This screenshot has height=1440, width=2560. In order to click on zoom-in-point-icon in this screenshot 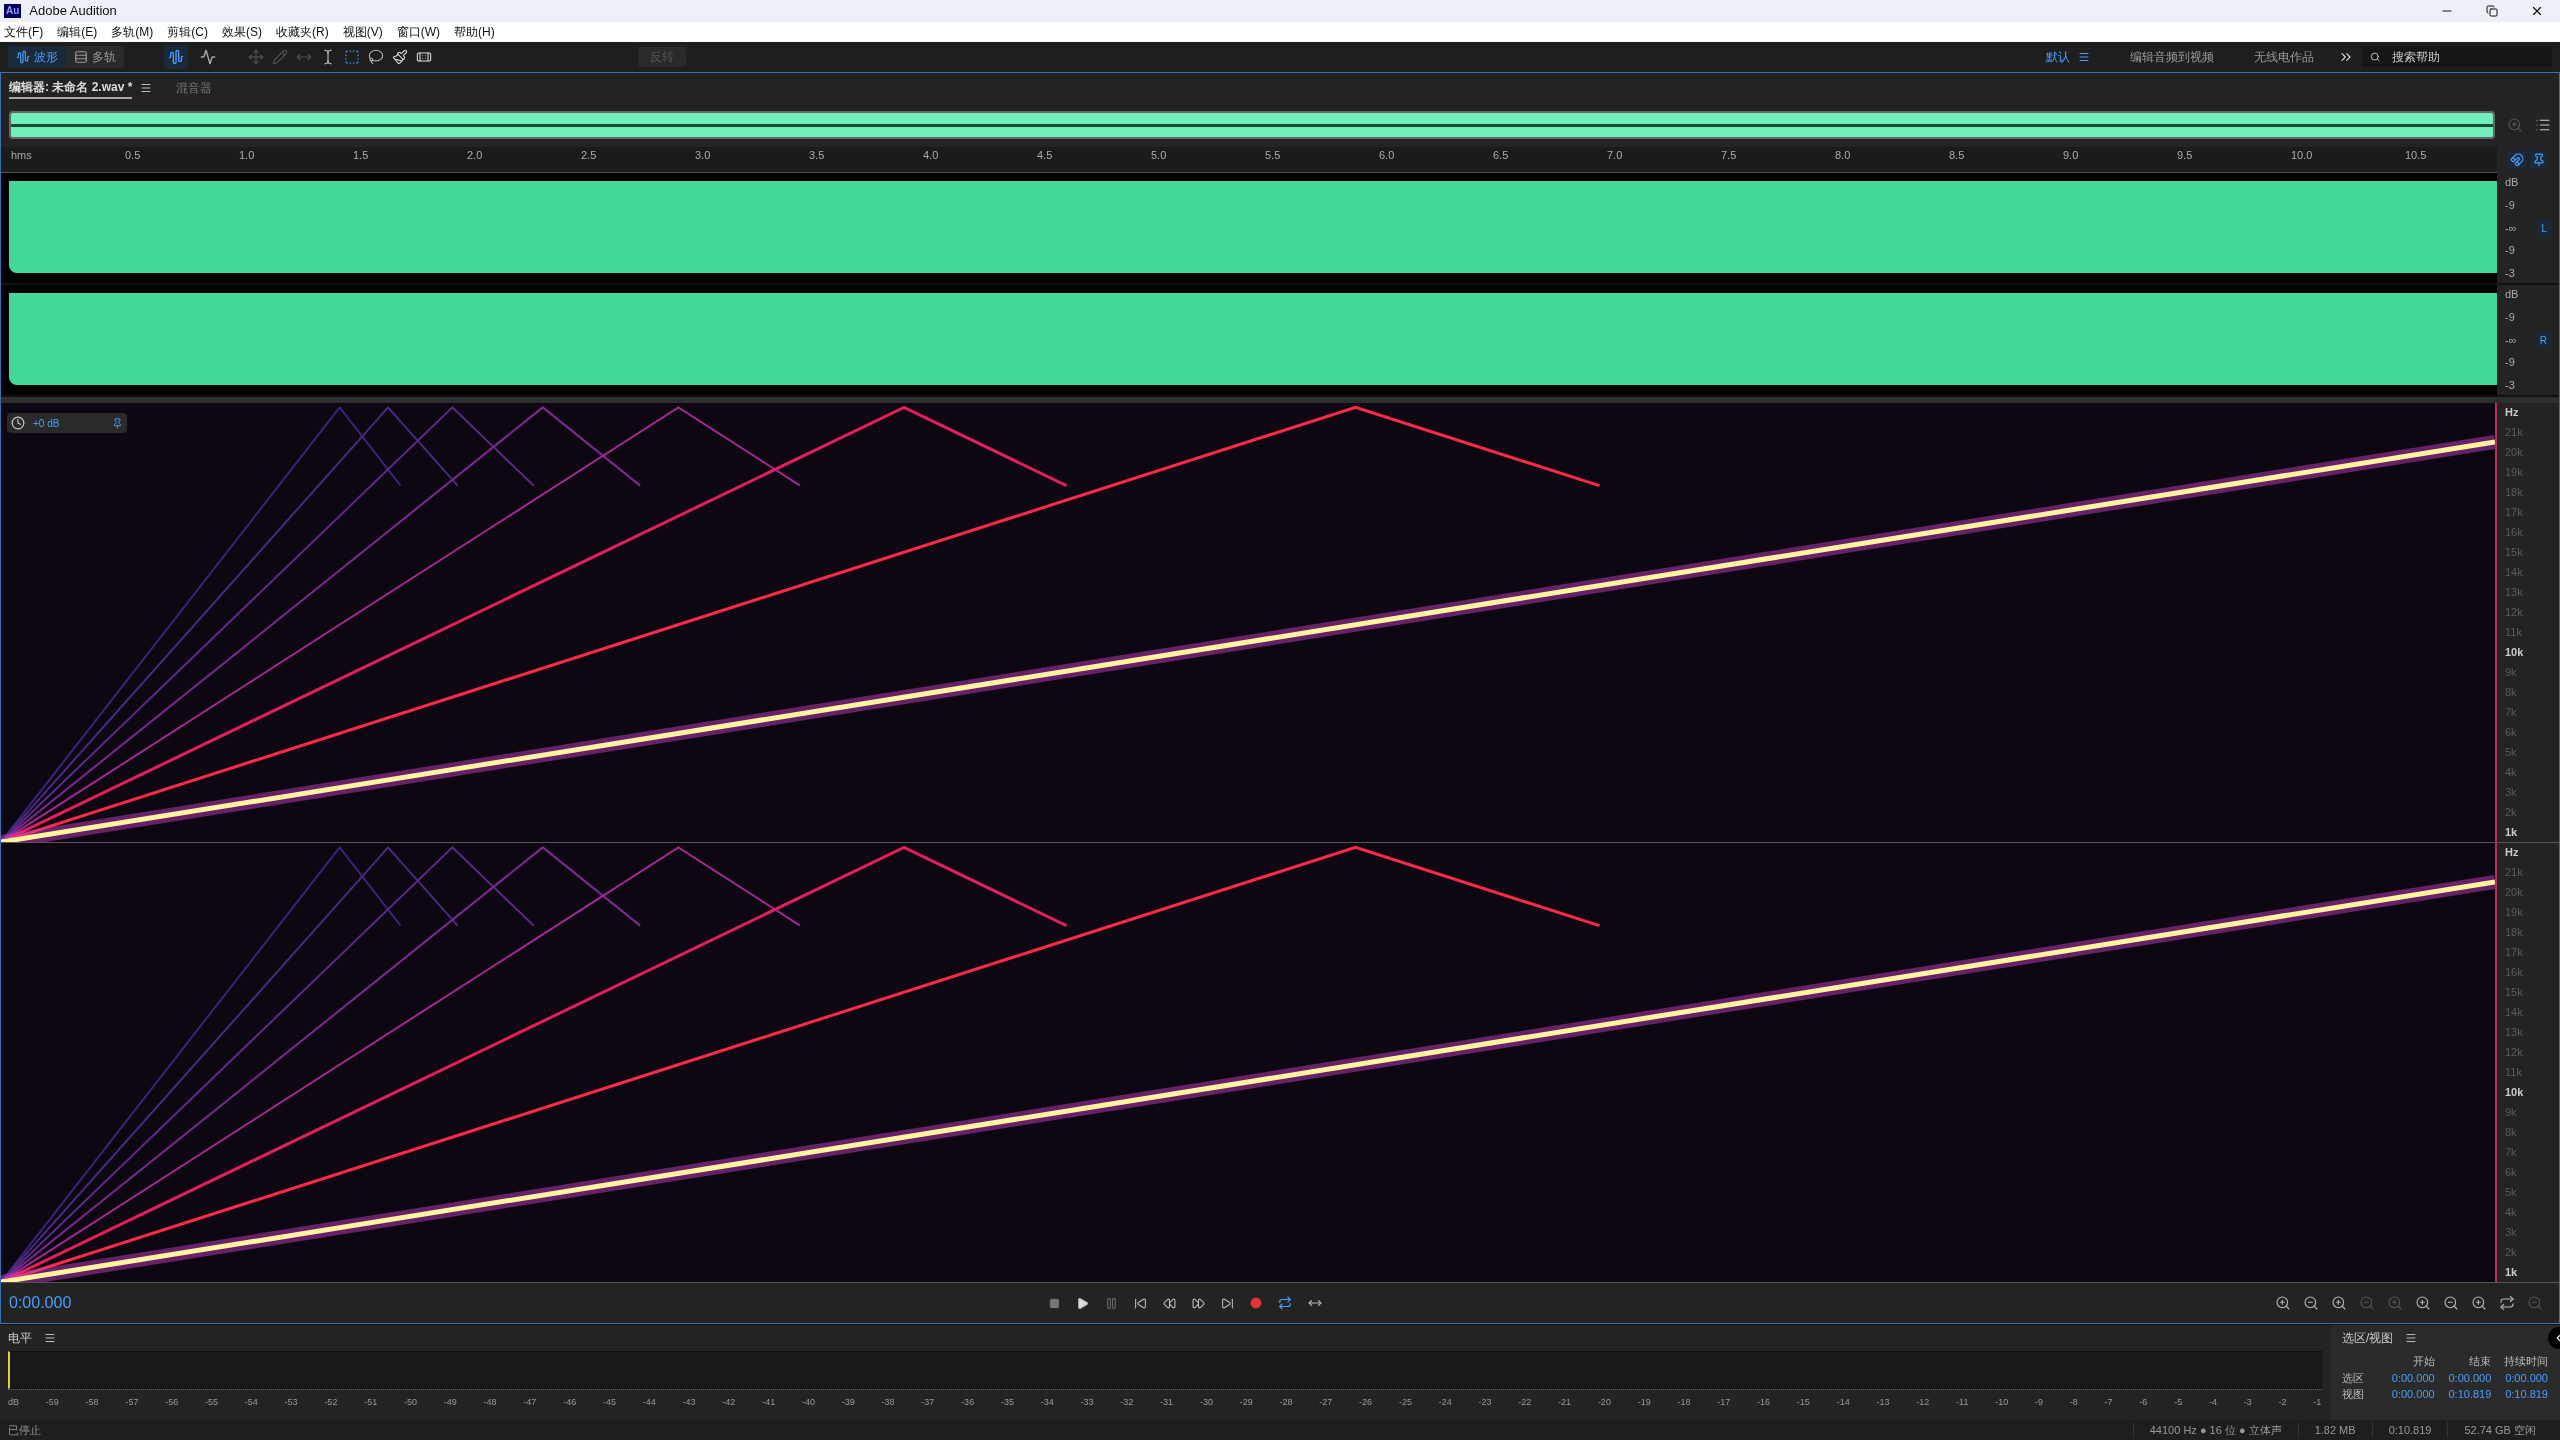, I will do `click(2423, 1303)`.